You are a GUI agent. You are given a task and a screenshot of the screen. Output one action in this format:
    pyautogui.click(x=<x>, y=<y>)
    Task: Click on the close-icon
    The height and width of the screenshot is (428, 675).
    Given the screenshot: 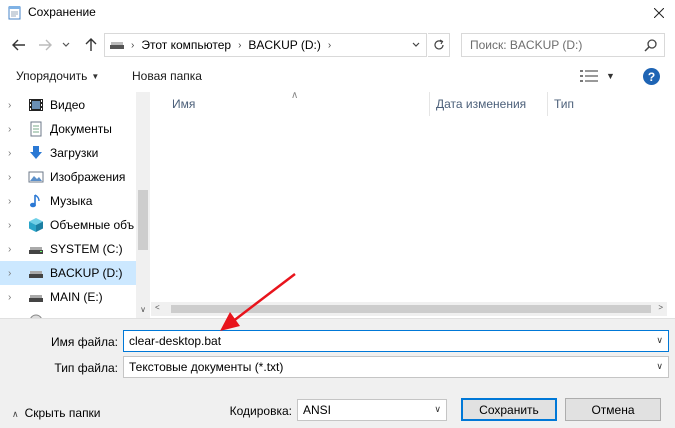 What is the action you would take?
    pyautogui.click(x=659, y=13)
    